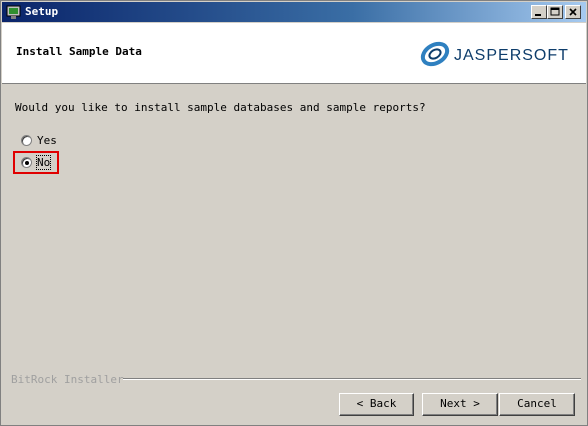 This screenshot has height=426, width=588. What do you see at coordinates (435, 54) in the screenshot?
I see `jaspersoft-swirl-icon` at bounding box center [435, 54].